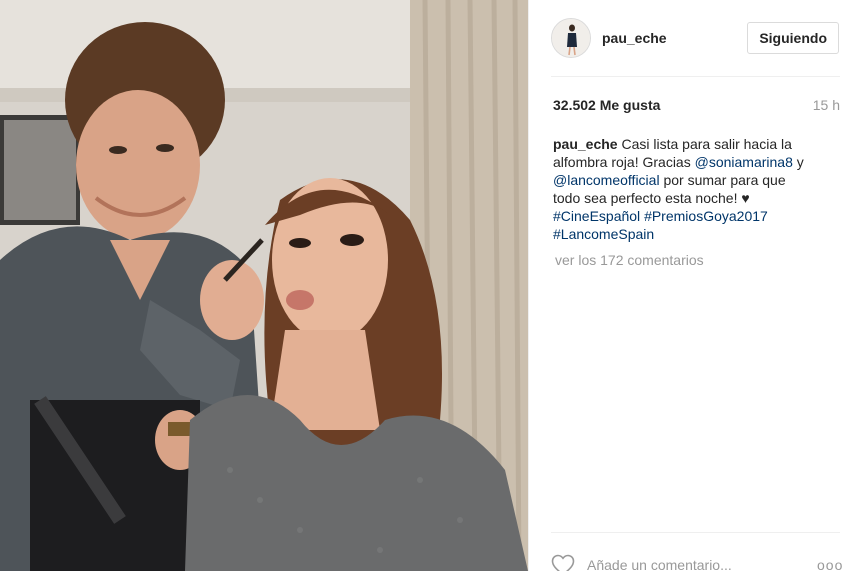 The width and height of the screenshot is (846, 571). I want to click on post-header: pau_eche Siguiendo, so click(695, 38).